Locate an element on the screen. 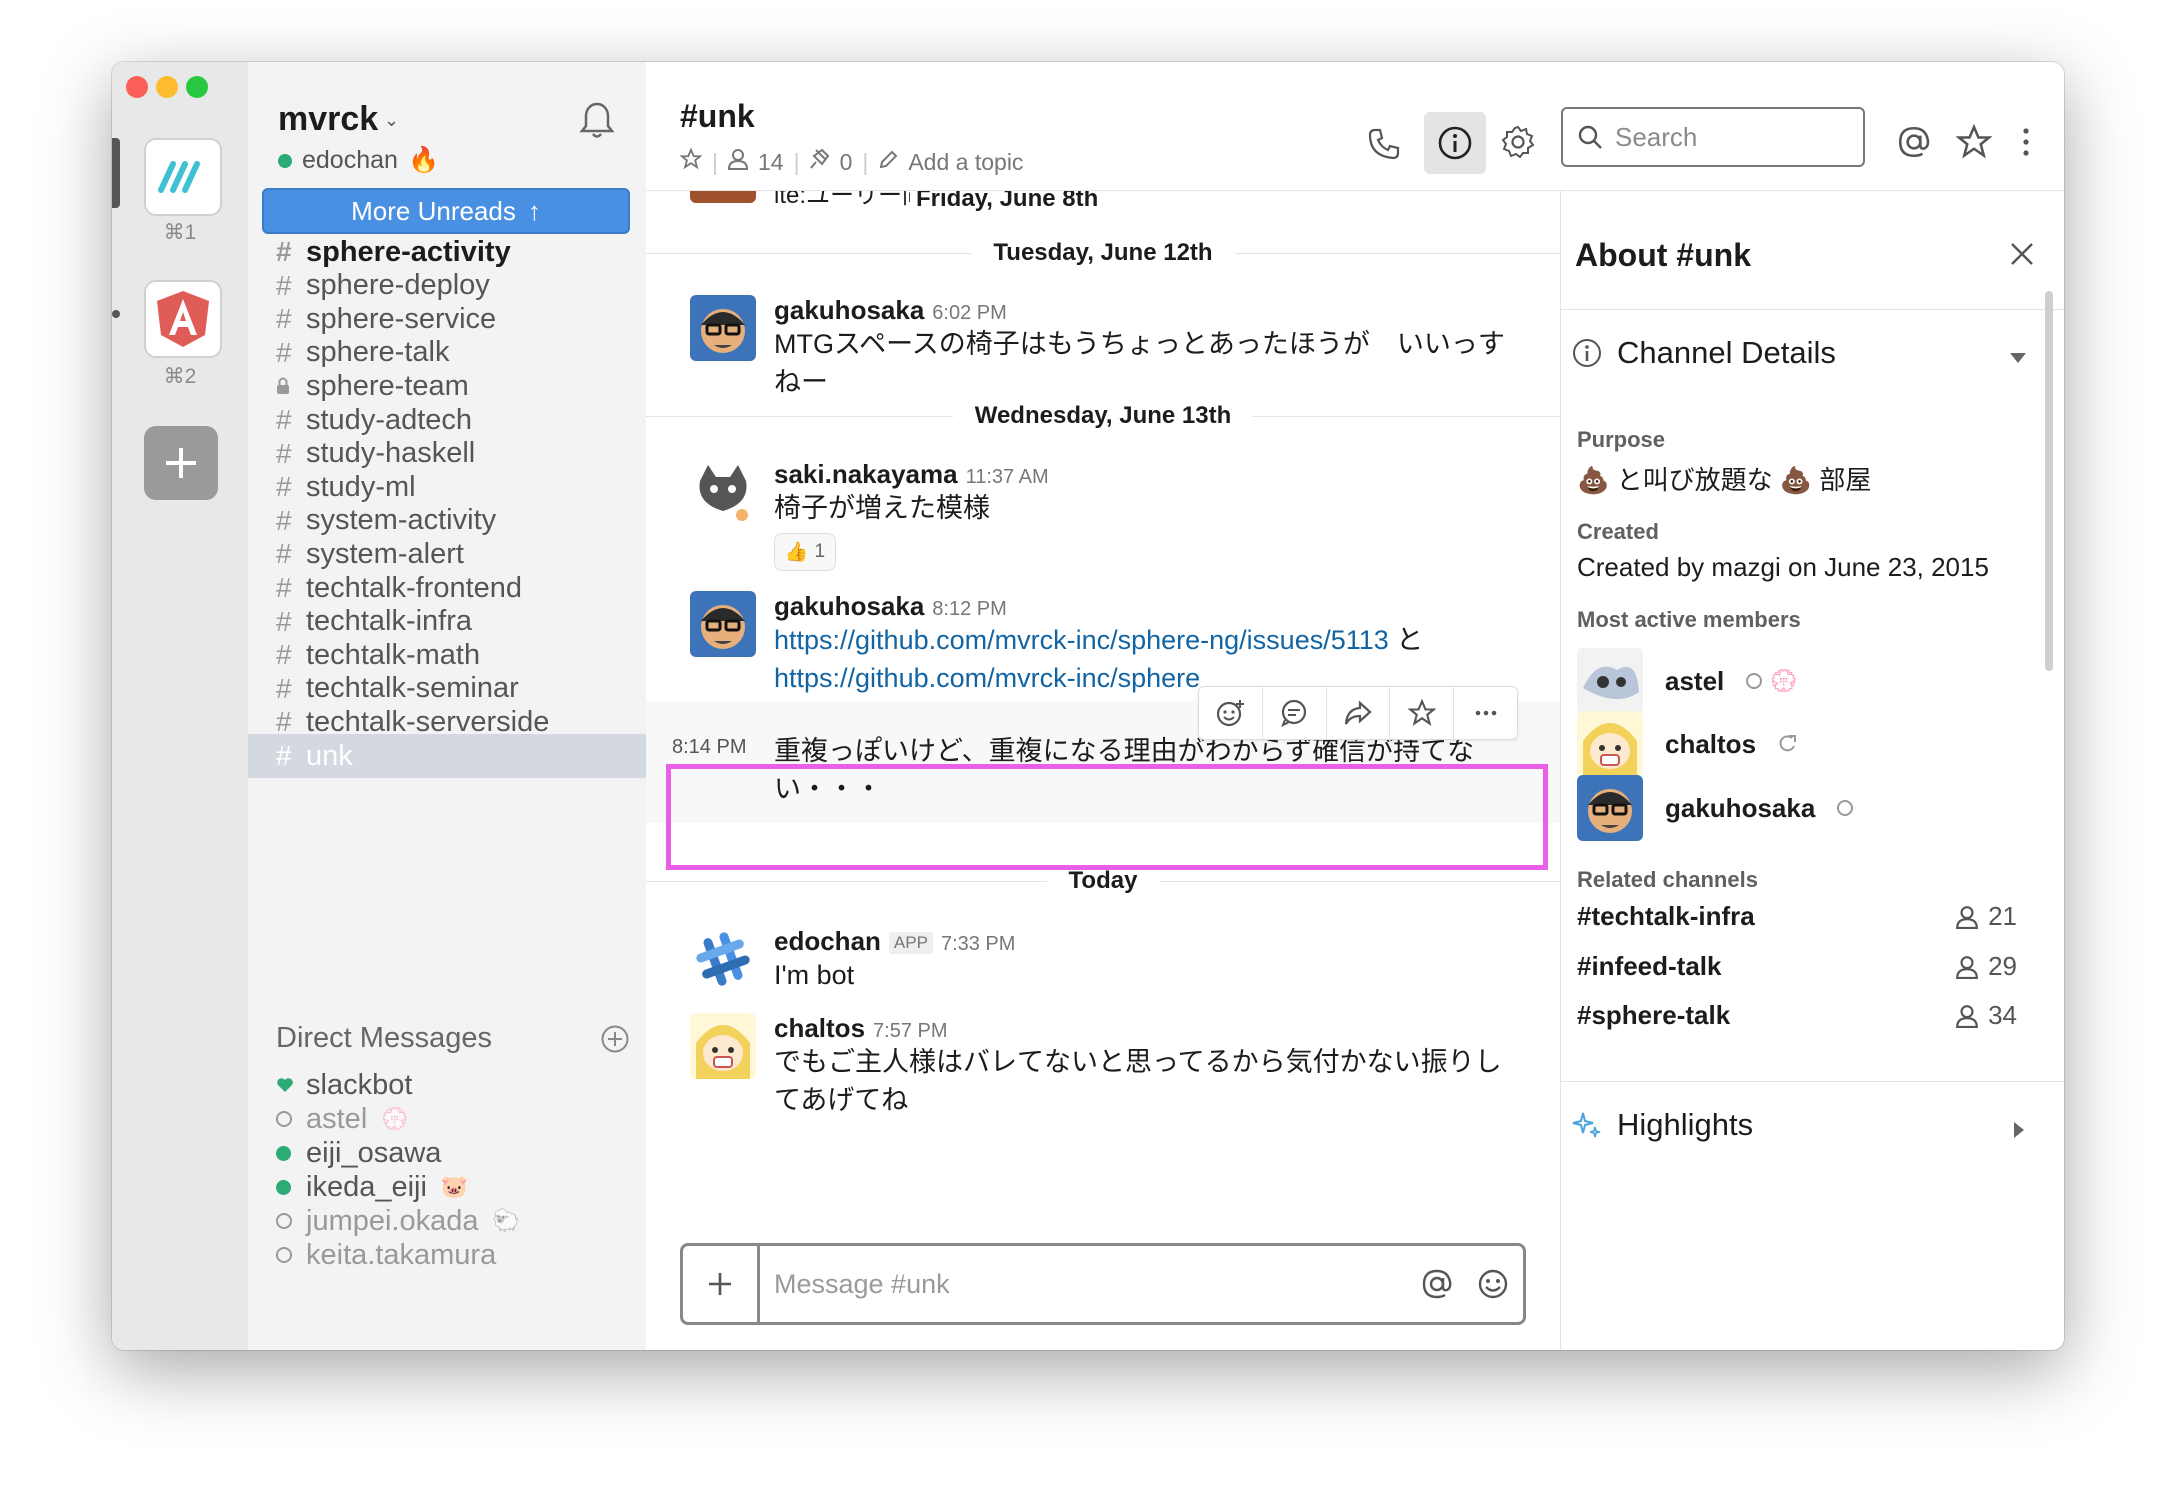 The image size is (2174, 1508). notifications-bell-icon is located at coordinates (597, 122).